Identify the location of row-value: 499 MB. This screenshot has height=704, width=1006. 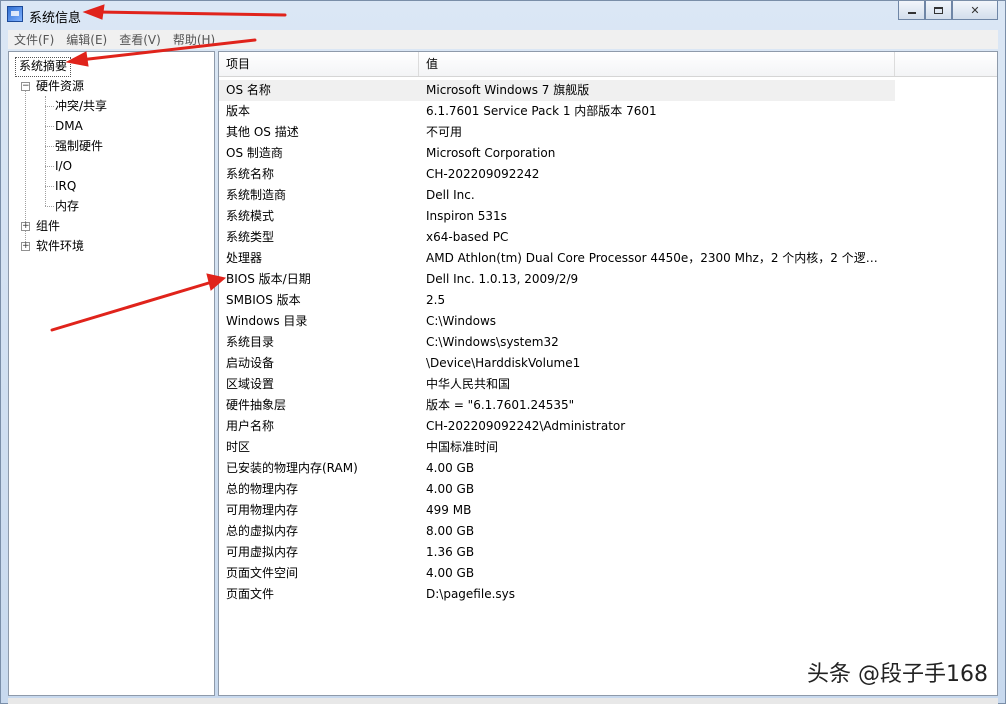
(449, 510).